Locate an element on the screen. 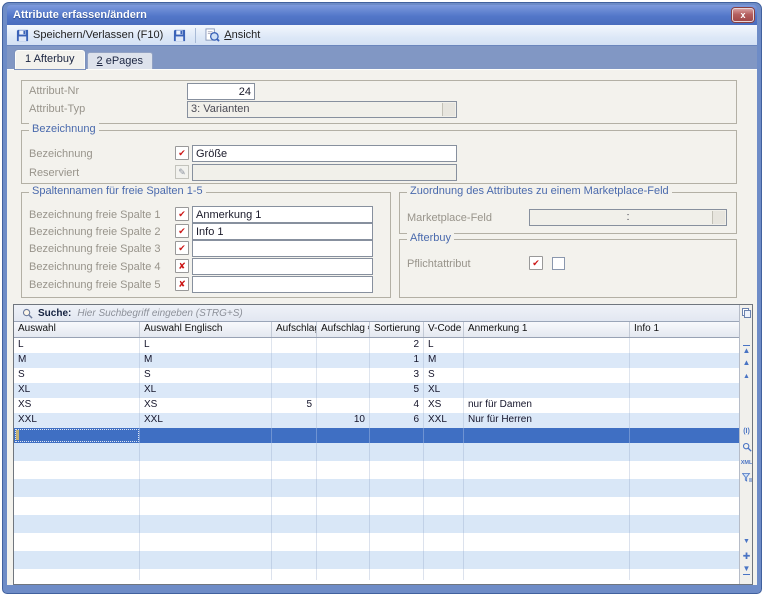 The width and height of the screenshot is (768, 599). insert-icon: ✚ is located at coordinates (746, 556).